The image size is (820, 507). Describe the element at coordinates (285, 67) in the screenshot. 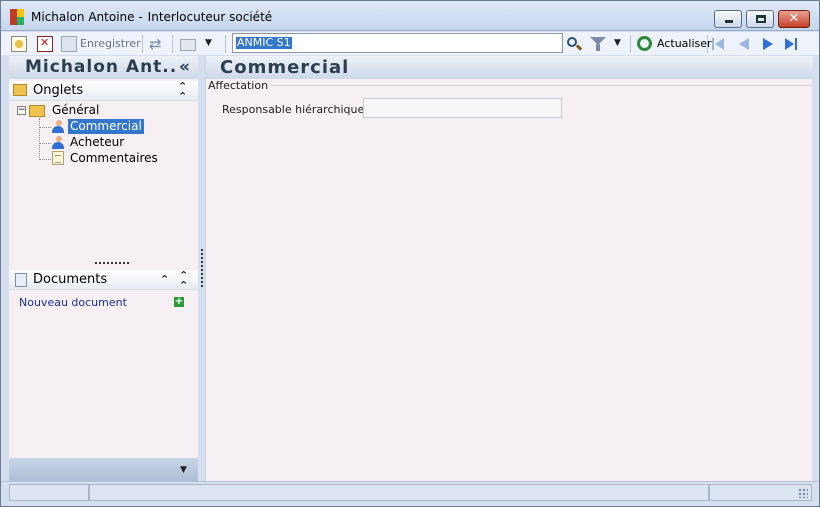

I see `page-title: Commercial` at that location.